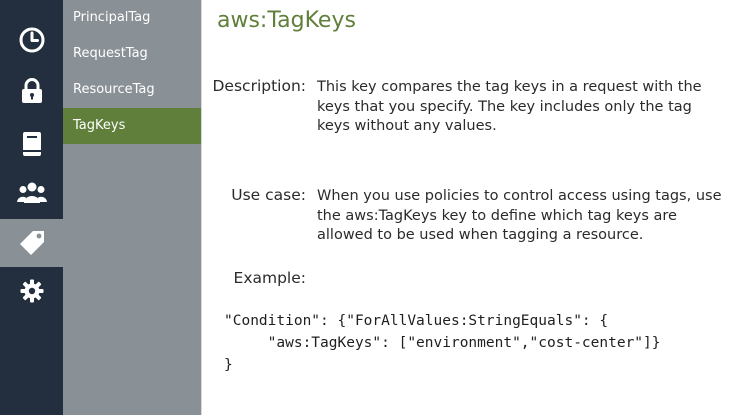  Describe the element at coordinates (132, 18) in the screenshot. I see `subnav-item-principaltag: PrincipalTag` at that location.